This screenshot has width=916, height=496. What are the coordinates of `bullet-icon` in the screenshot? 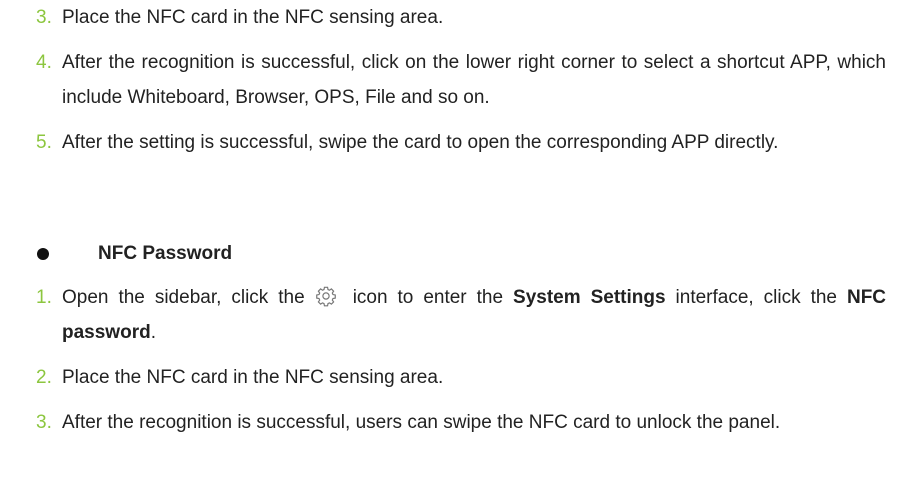 It's located at (43, 254).